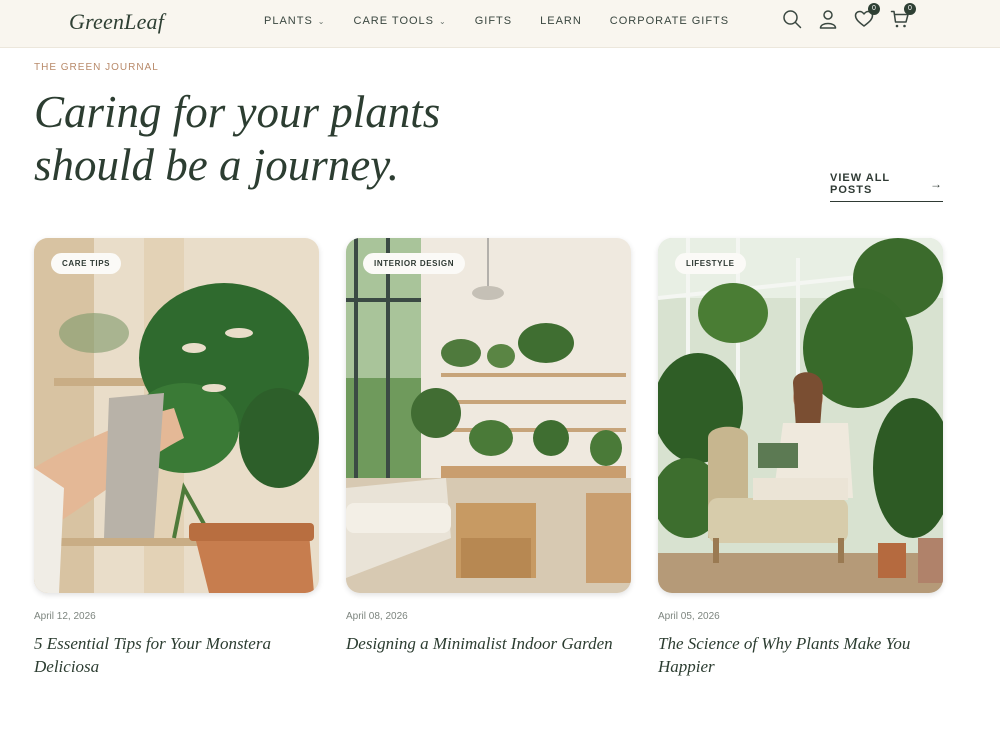 This screenshot has height=734, width=1000. What do you see at coordinates (116, 22) in the screenshot?
I see `logo: GreenLeaf` at bounding box center [116, 22].